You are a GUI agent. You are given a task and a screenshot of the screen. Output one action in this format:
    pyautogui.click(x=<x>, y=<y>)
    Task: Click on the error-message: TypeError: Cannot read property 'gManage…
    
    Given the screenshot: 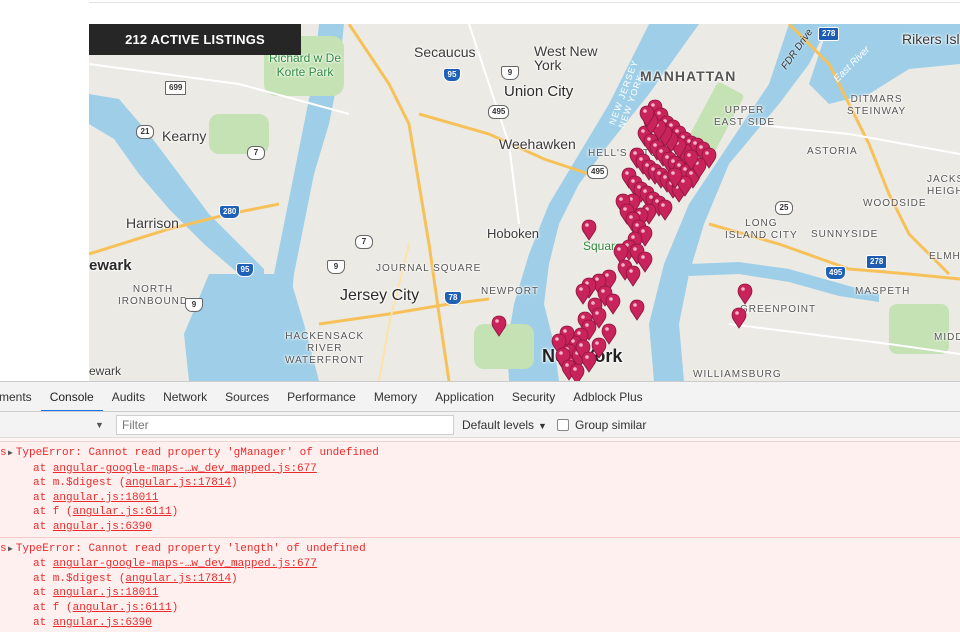 What is the action you would take?
    pyautogui.click(x=197, y=453)
    